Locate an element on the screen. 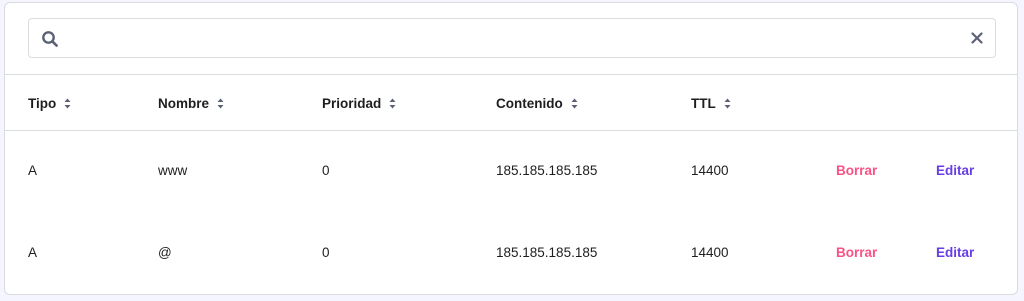 This screenshot has width=1024, height=301. search-input is located at coordinates (510, 39).